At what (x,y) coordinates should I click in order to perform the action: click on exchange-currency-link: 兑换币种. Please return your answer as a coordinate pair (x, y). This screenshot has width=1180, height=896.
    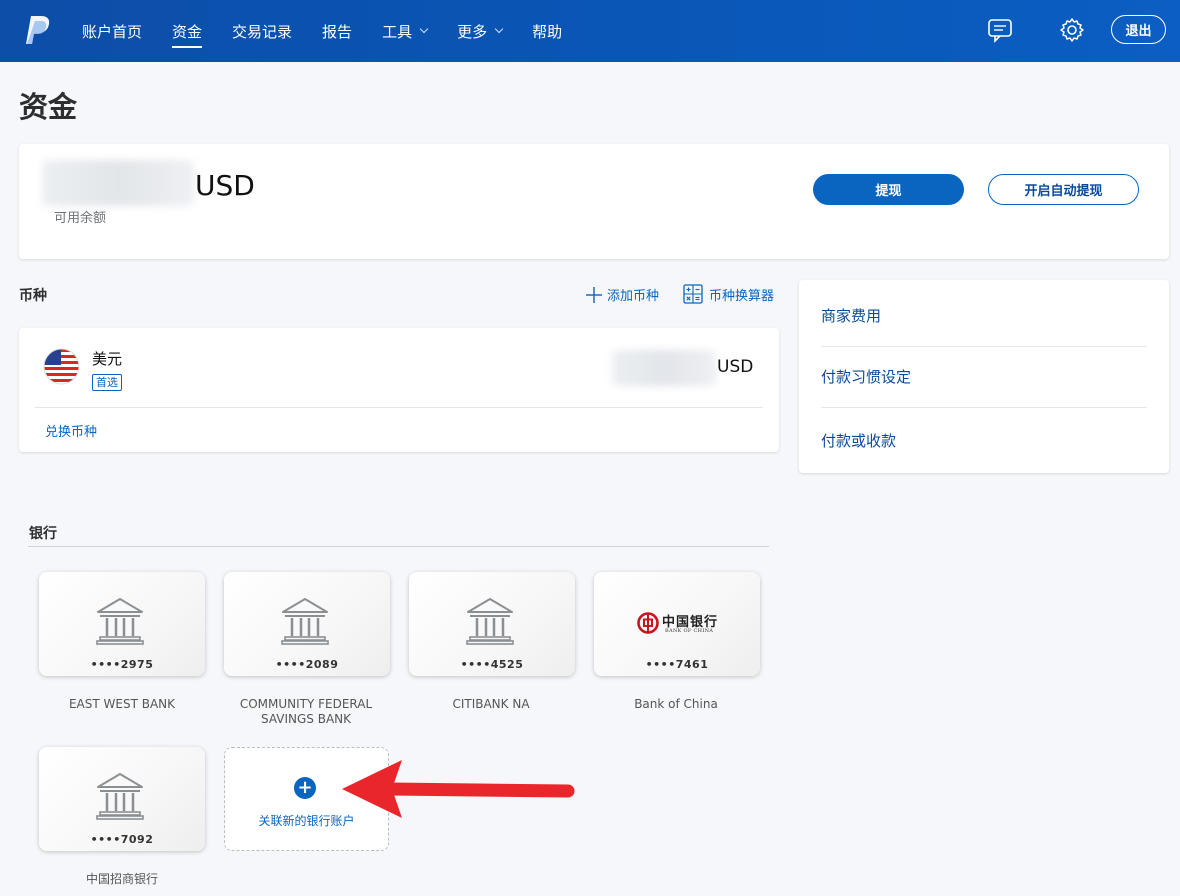
    Looking at the image, I should click on (71, 430).